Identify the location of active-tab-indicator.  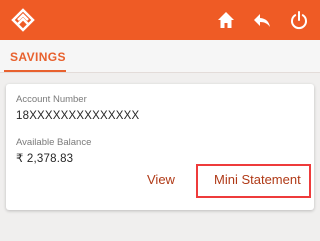
(35, 71).